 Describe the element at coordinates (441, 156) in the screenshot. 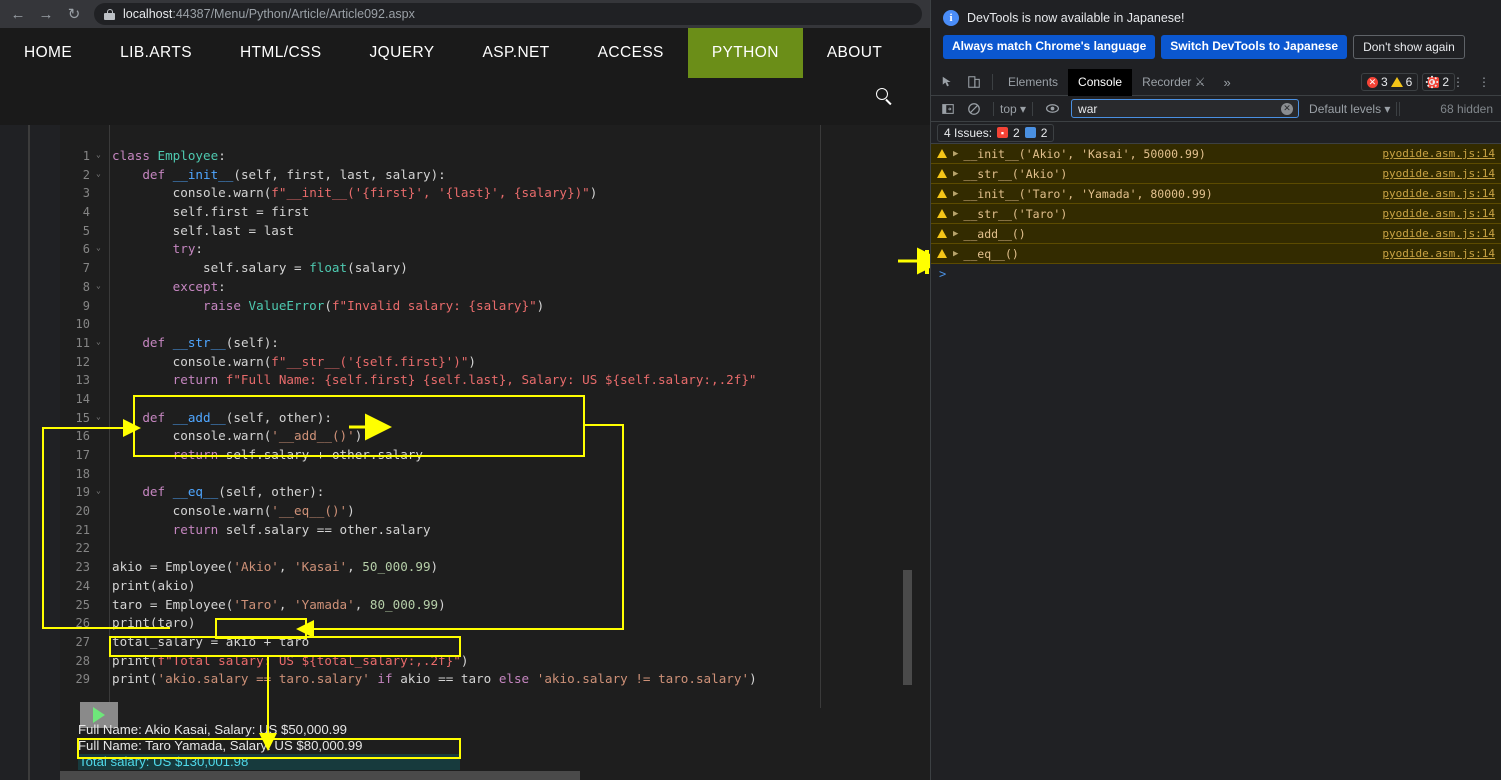

I see `code-line: 1 ⌄ class Employee:` at that location.